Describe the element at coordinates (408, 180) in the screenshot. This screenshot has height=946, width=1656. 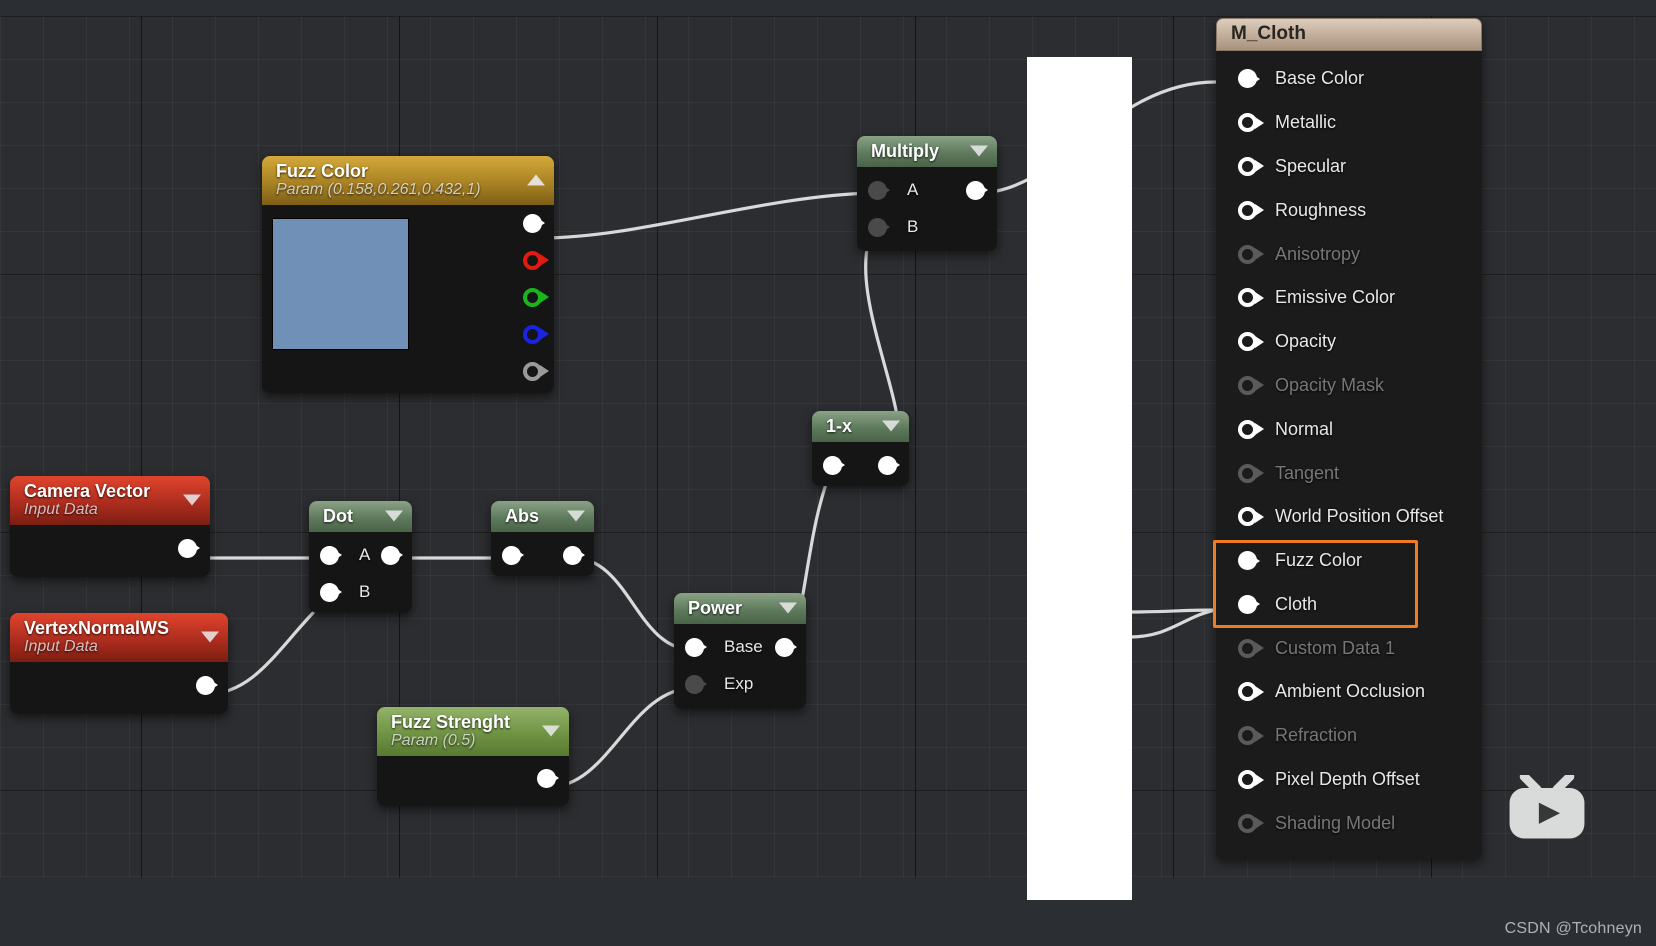
I see `node-fuzz-color-header: Fuzz Color Param (0.158,0.261,0.432,1)` at that location.